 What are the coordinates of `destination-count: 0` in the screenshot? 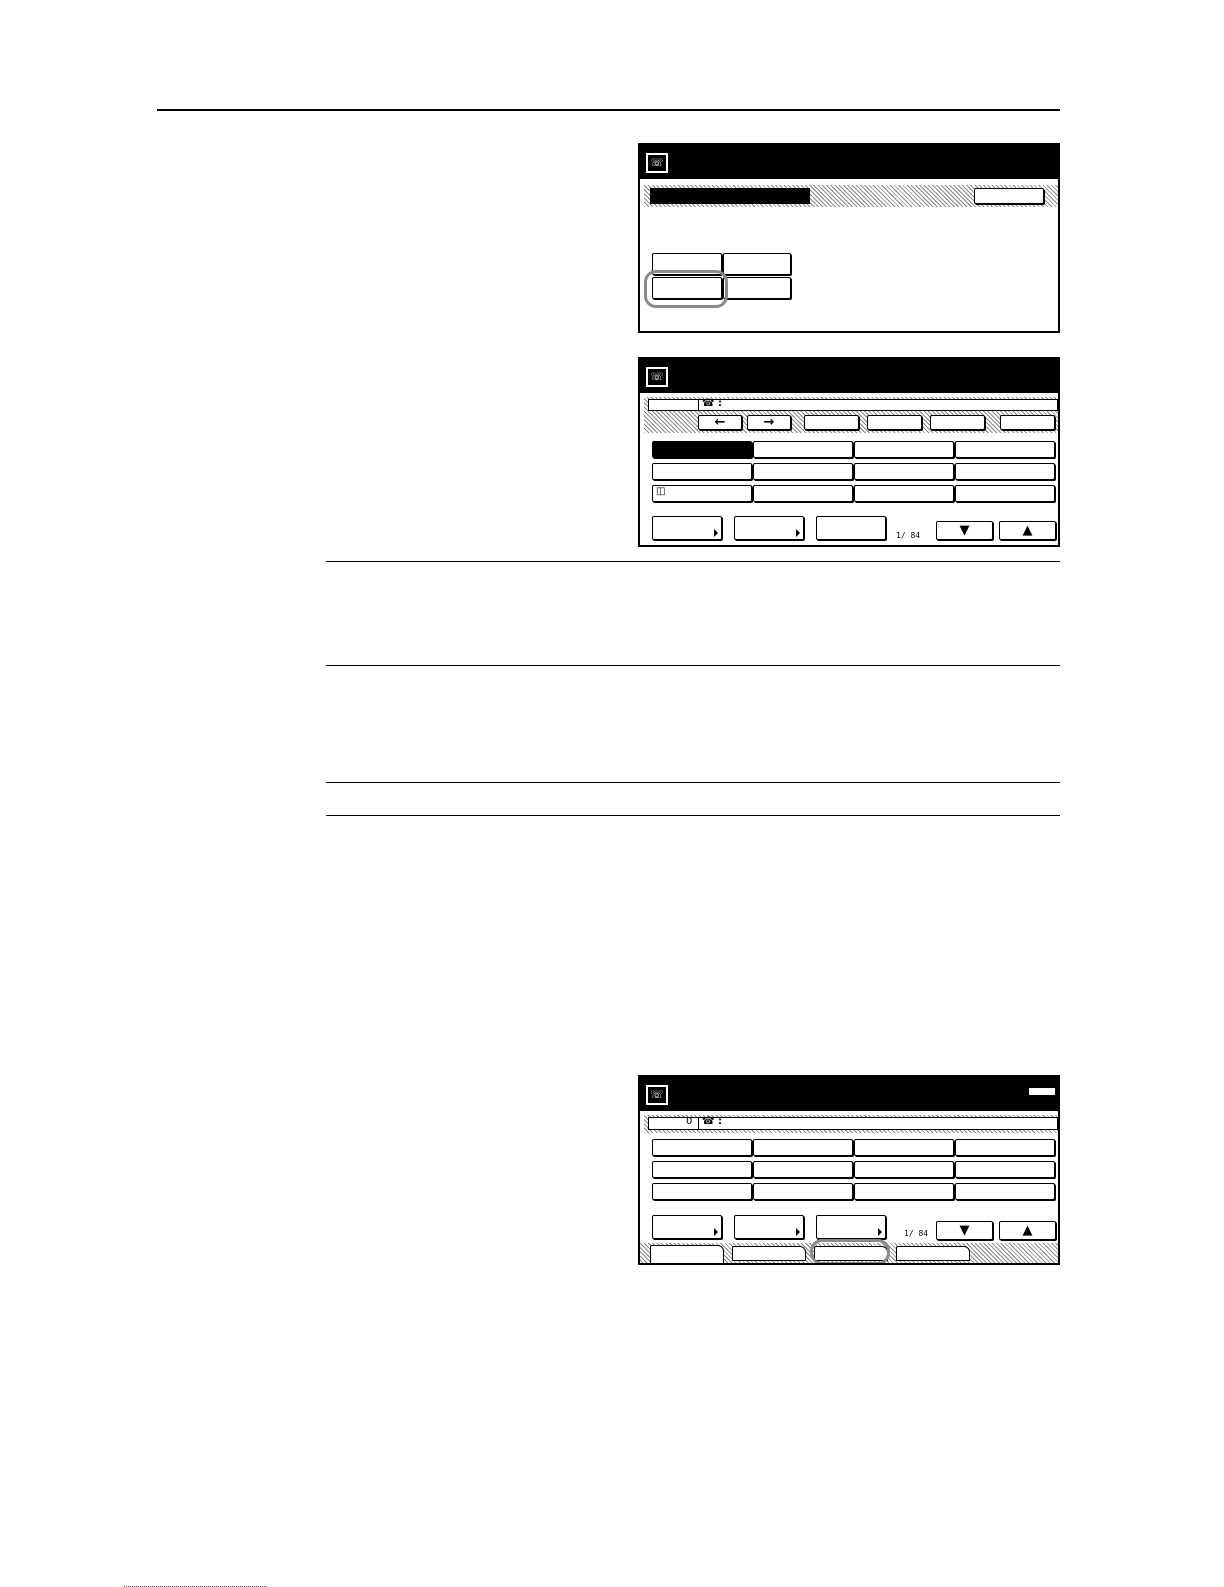 It's located at (689, 1121).